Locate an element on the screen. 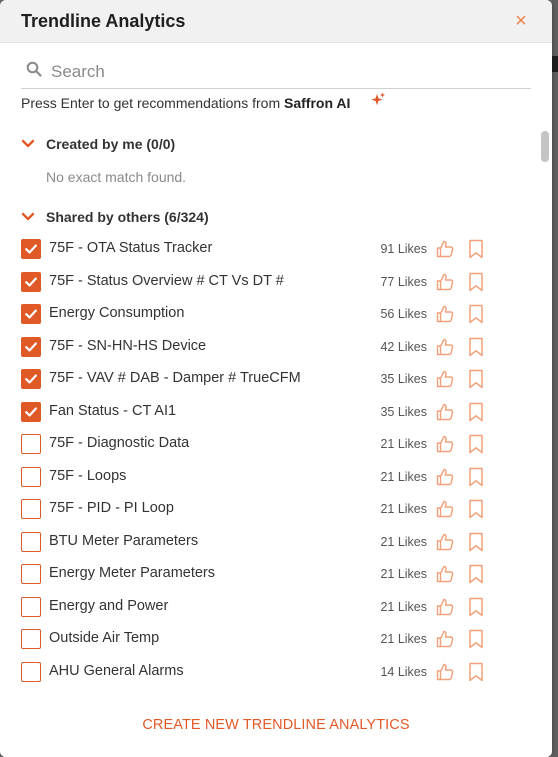  item-name: Energy and Power is located at coordinates (109, 605).